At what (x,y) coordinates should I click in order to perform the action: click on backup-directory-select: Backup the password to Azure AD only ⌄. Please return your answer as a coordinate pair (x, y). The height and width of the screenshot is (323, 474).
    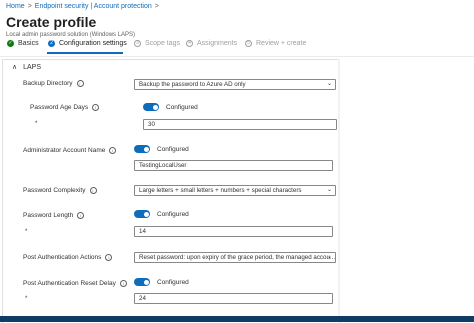
    Looking at the image, I should click on (235, 84).